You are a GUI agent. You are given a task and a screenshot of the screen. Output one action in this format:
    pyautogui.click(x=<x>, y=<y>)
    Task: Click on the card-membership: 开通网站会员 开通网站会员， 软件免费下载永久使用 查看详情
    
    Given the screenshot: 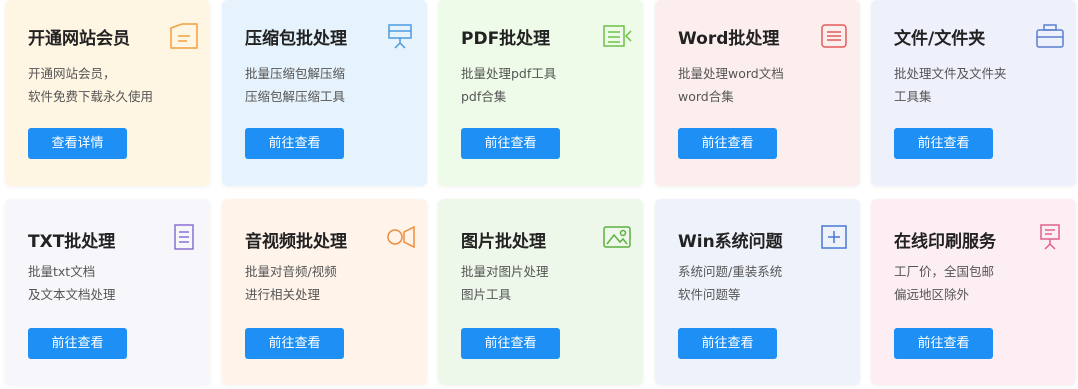 What is the action you would take?
    pyautogui.click(x=107, y=93)
    